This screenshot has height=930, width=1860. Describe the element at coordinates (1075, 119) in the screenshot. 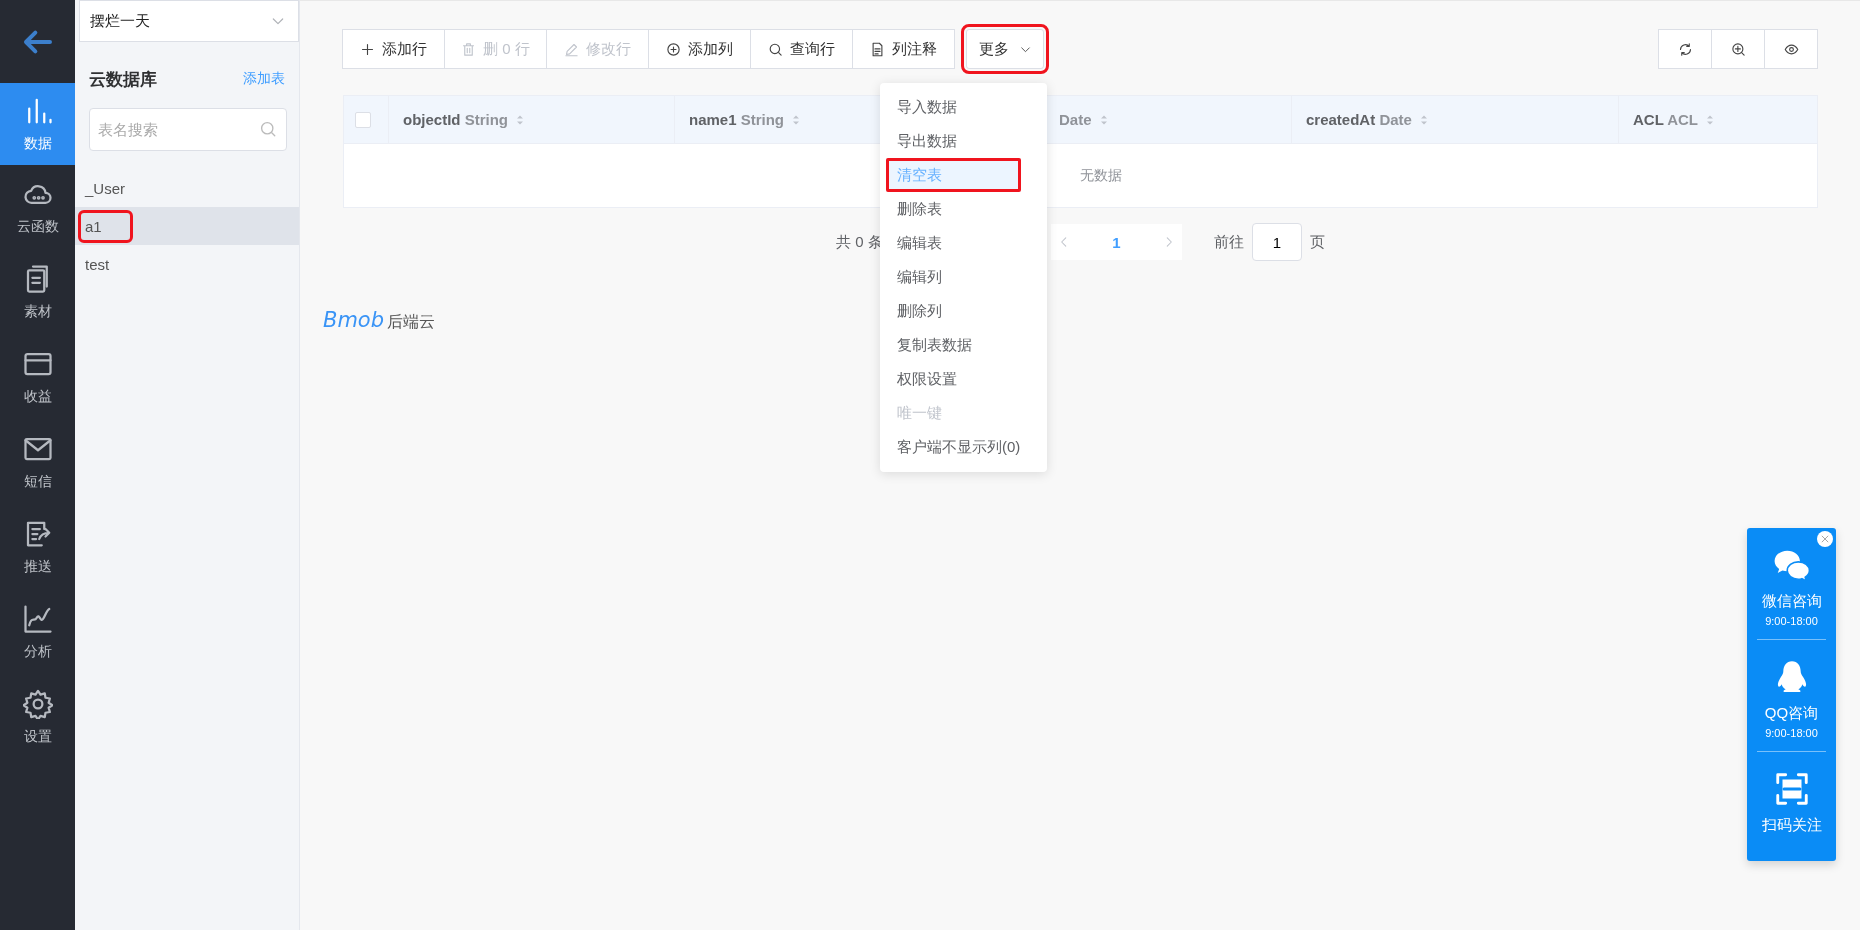

I see `column-header: Date` at that location.